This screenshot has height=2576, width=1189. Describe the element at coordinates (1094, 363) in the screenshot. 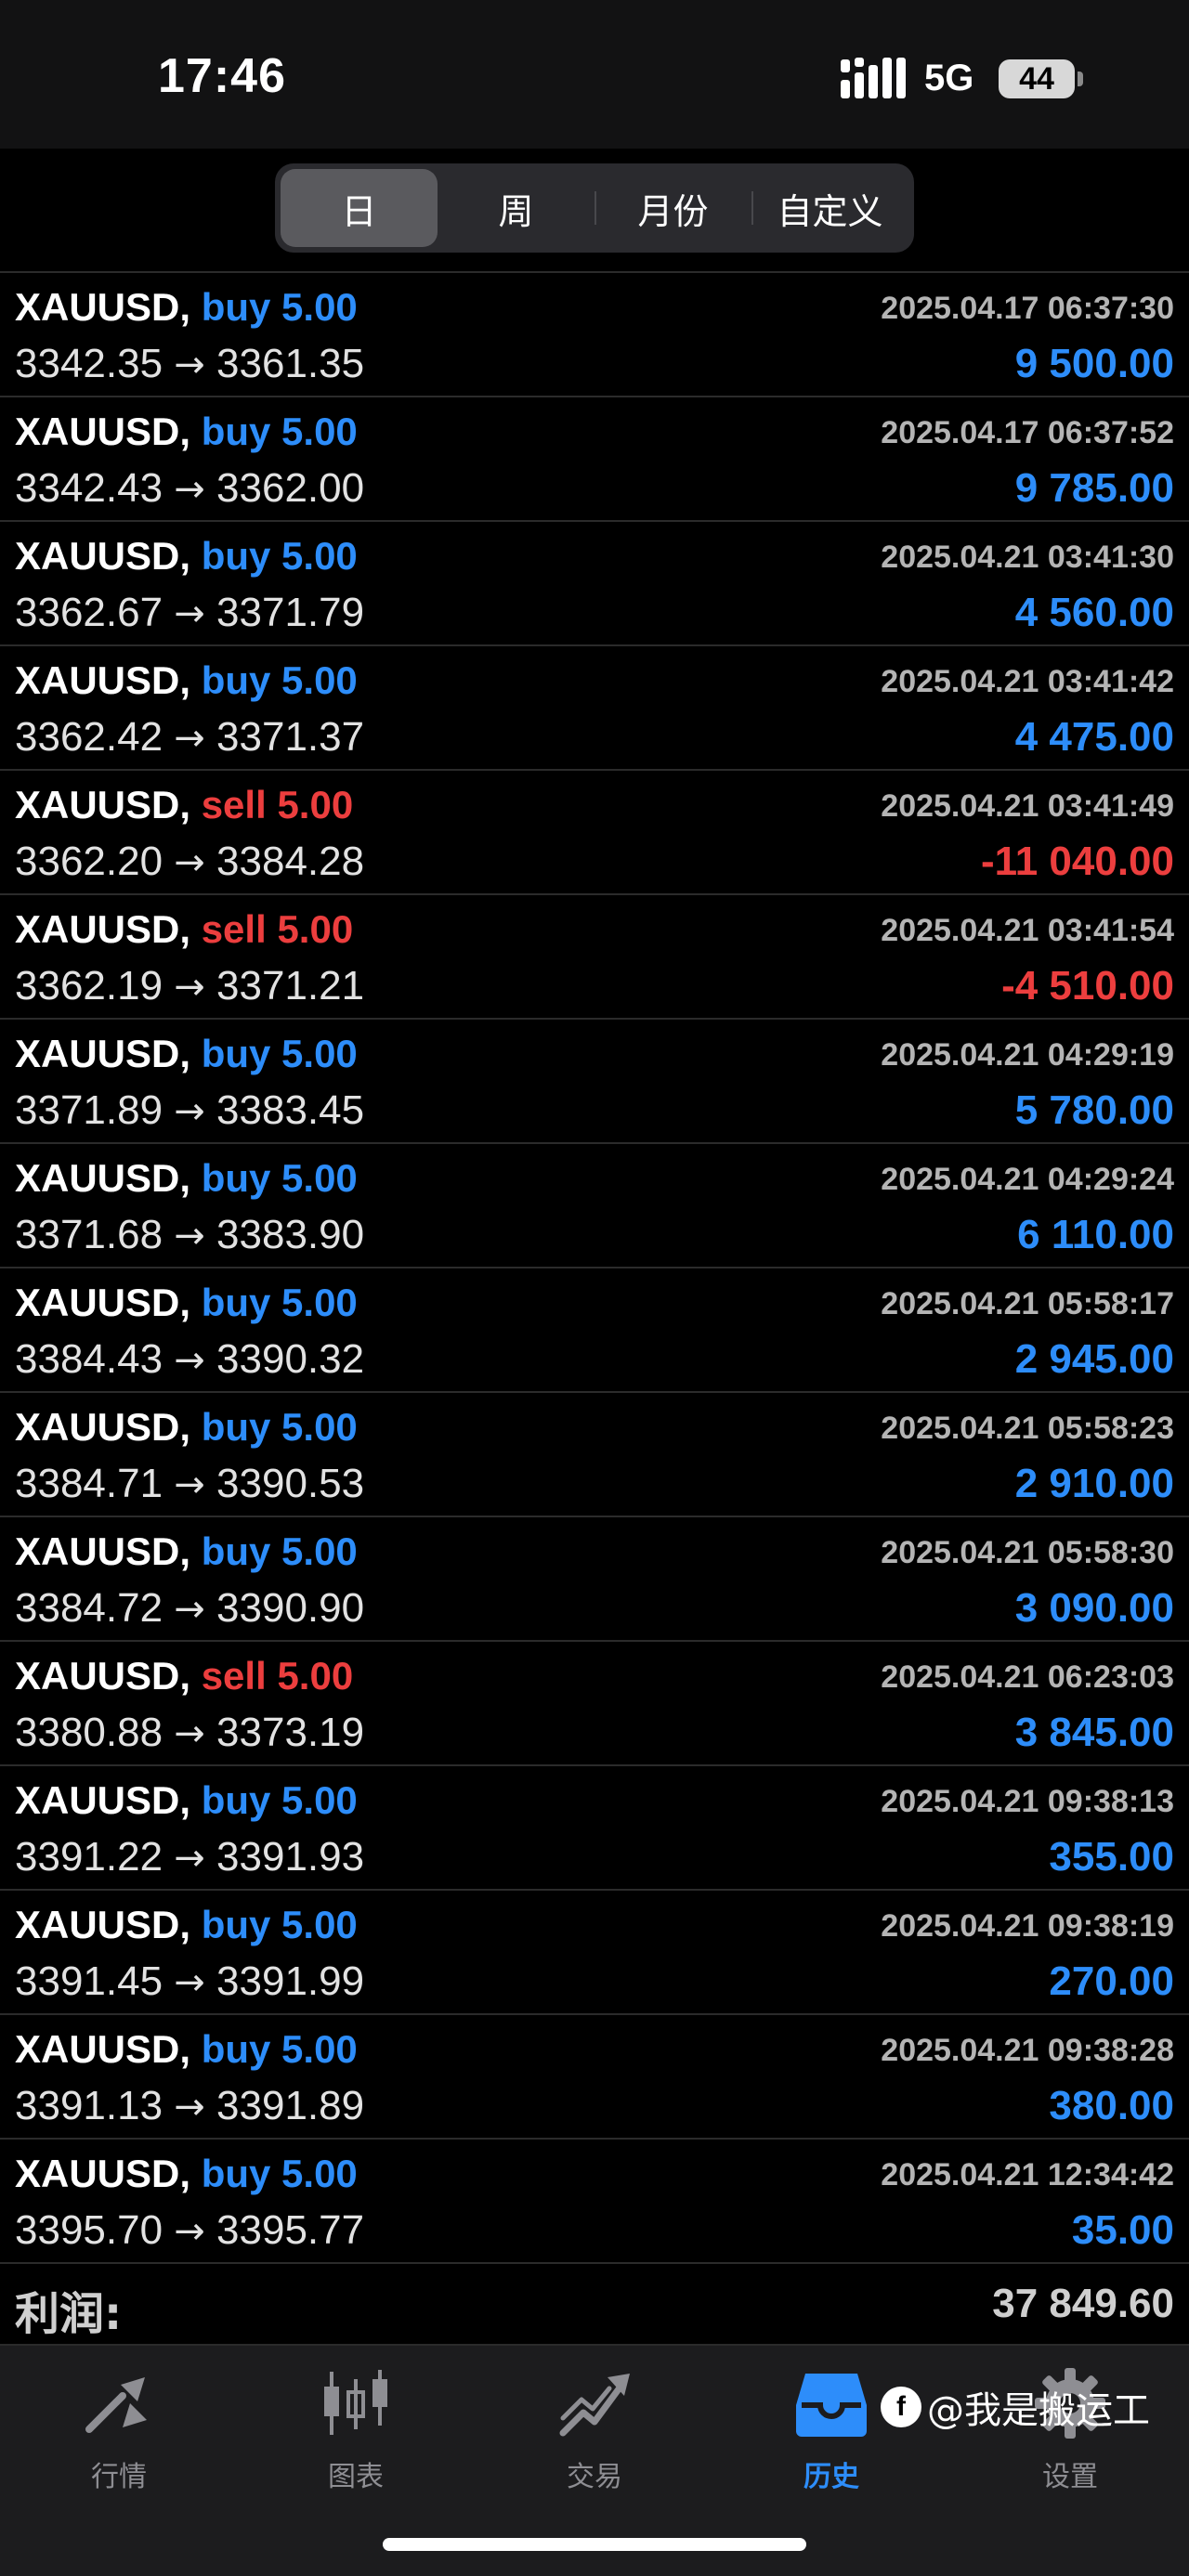

I see `deal-profit: 9 500.00` at that location.